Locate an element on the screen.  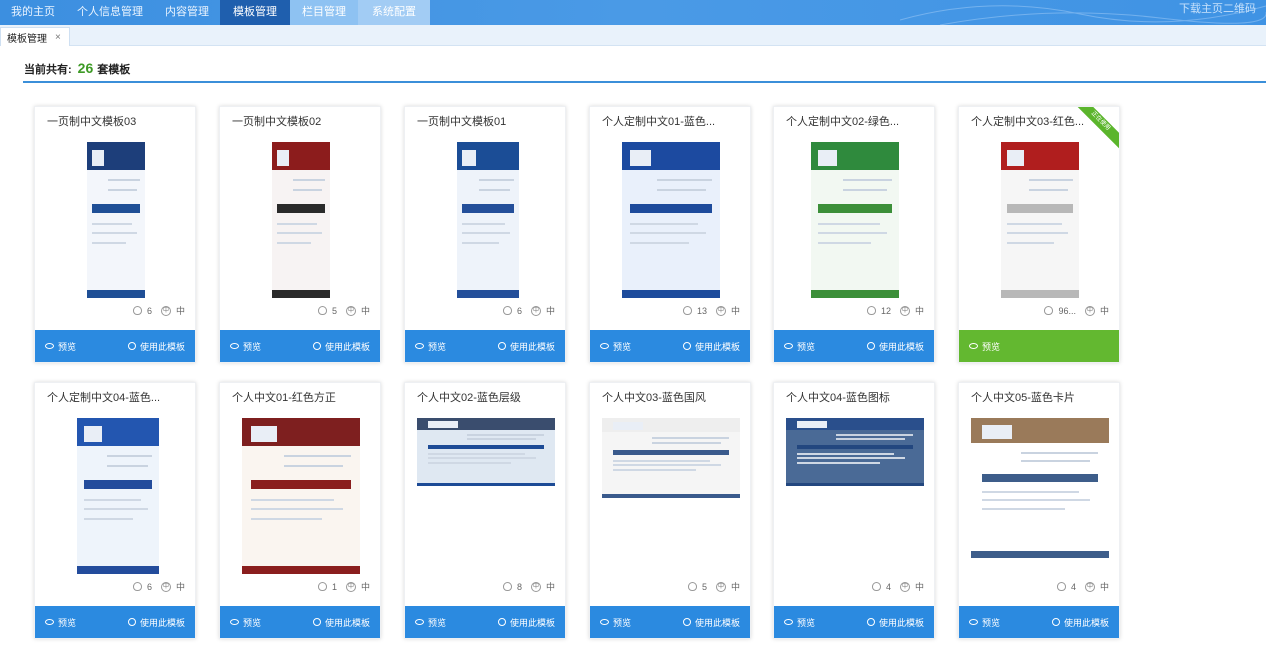
template-title: 个人中文01-红色方正 is located at coordinates (284, 398).